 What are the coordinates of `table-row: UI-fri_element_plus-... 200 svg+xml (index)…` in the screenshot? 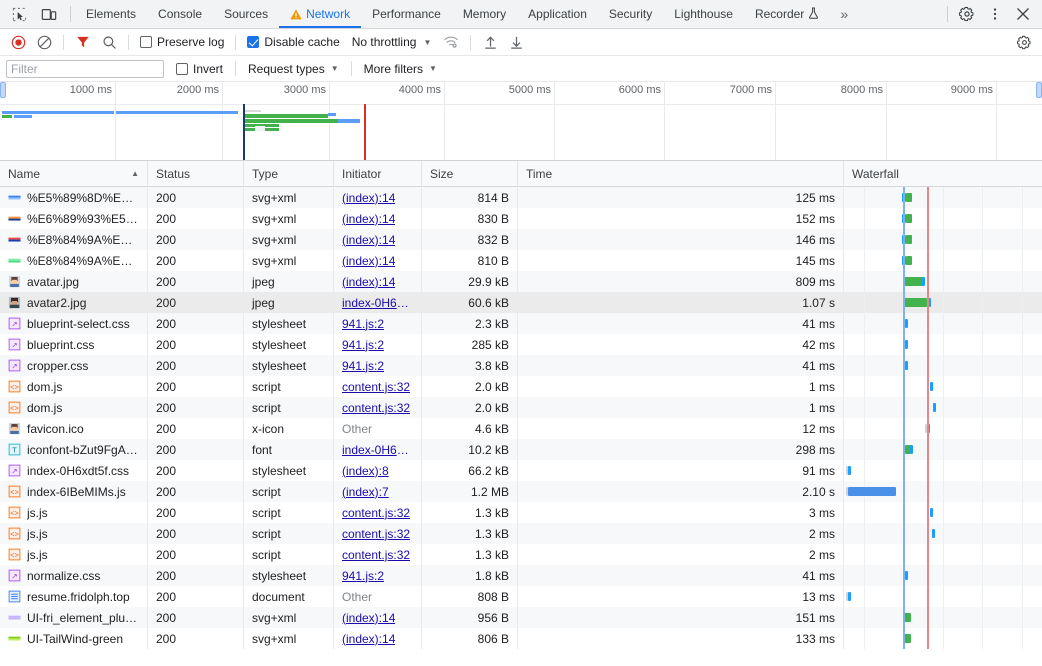 It's located at (521, 617).